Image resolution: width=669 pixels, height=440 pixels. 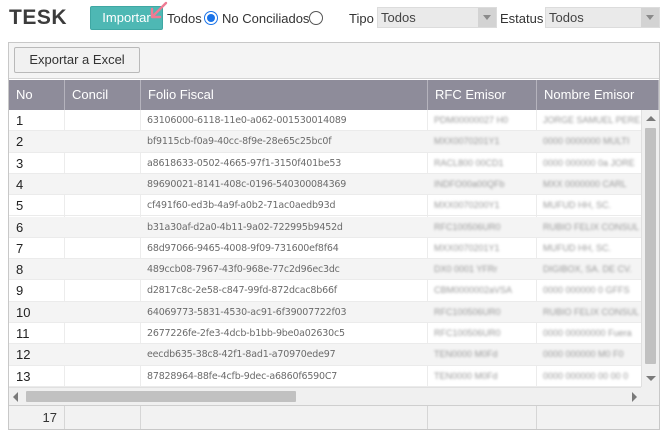 I want to click on scroll-left-icon, so click(x=15, y=397).